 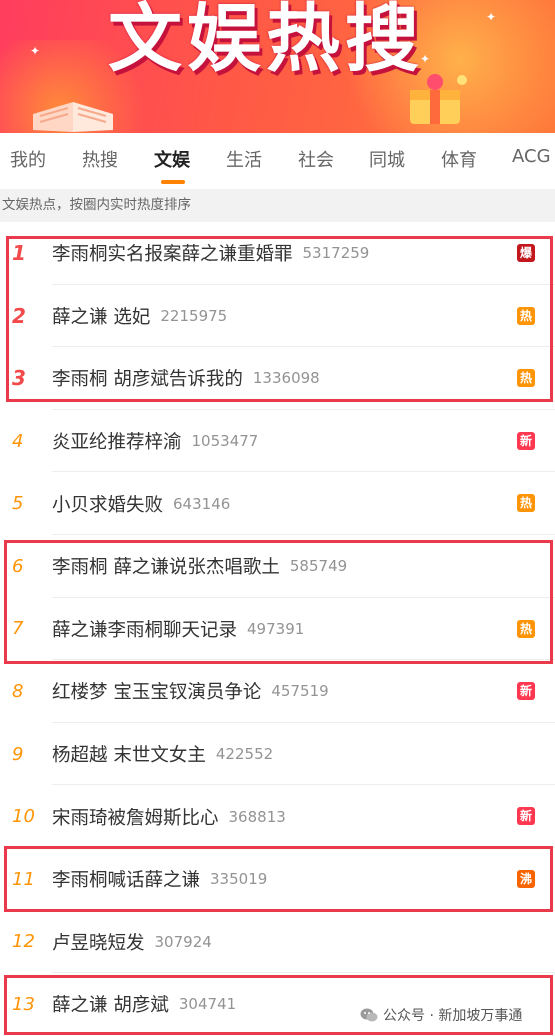 I want to click on banner-title: 文娱热搜, so click(x=266, y=41).